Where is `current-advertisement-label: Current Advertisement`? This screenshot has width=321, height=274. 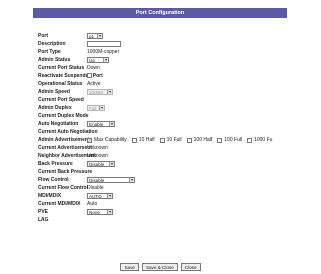
current-advertisement-label: Current Advertisement is located at coordinates (65, 148).